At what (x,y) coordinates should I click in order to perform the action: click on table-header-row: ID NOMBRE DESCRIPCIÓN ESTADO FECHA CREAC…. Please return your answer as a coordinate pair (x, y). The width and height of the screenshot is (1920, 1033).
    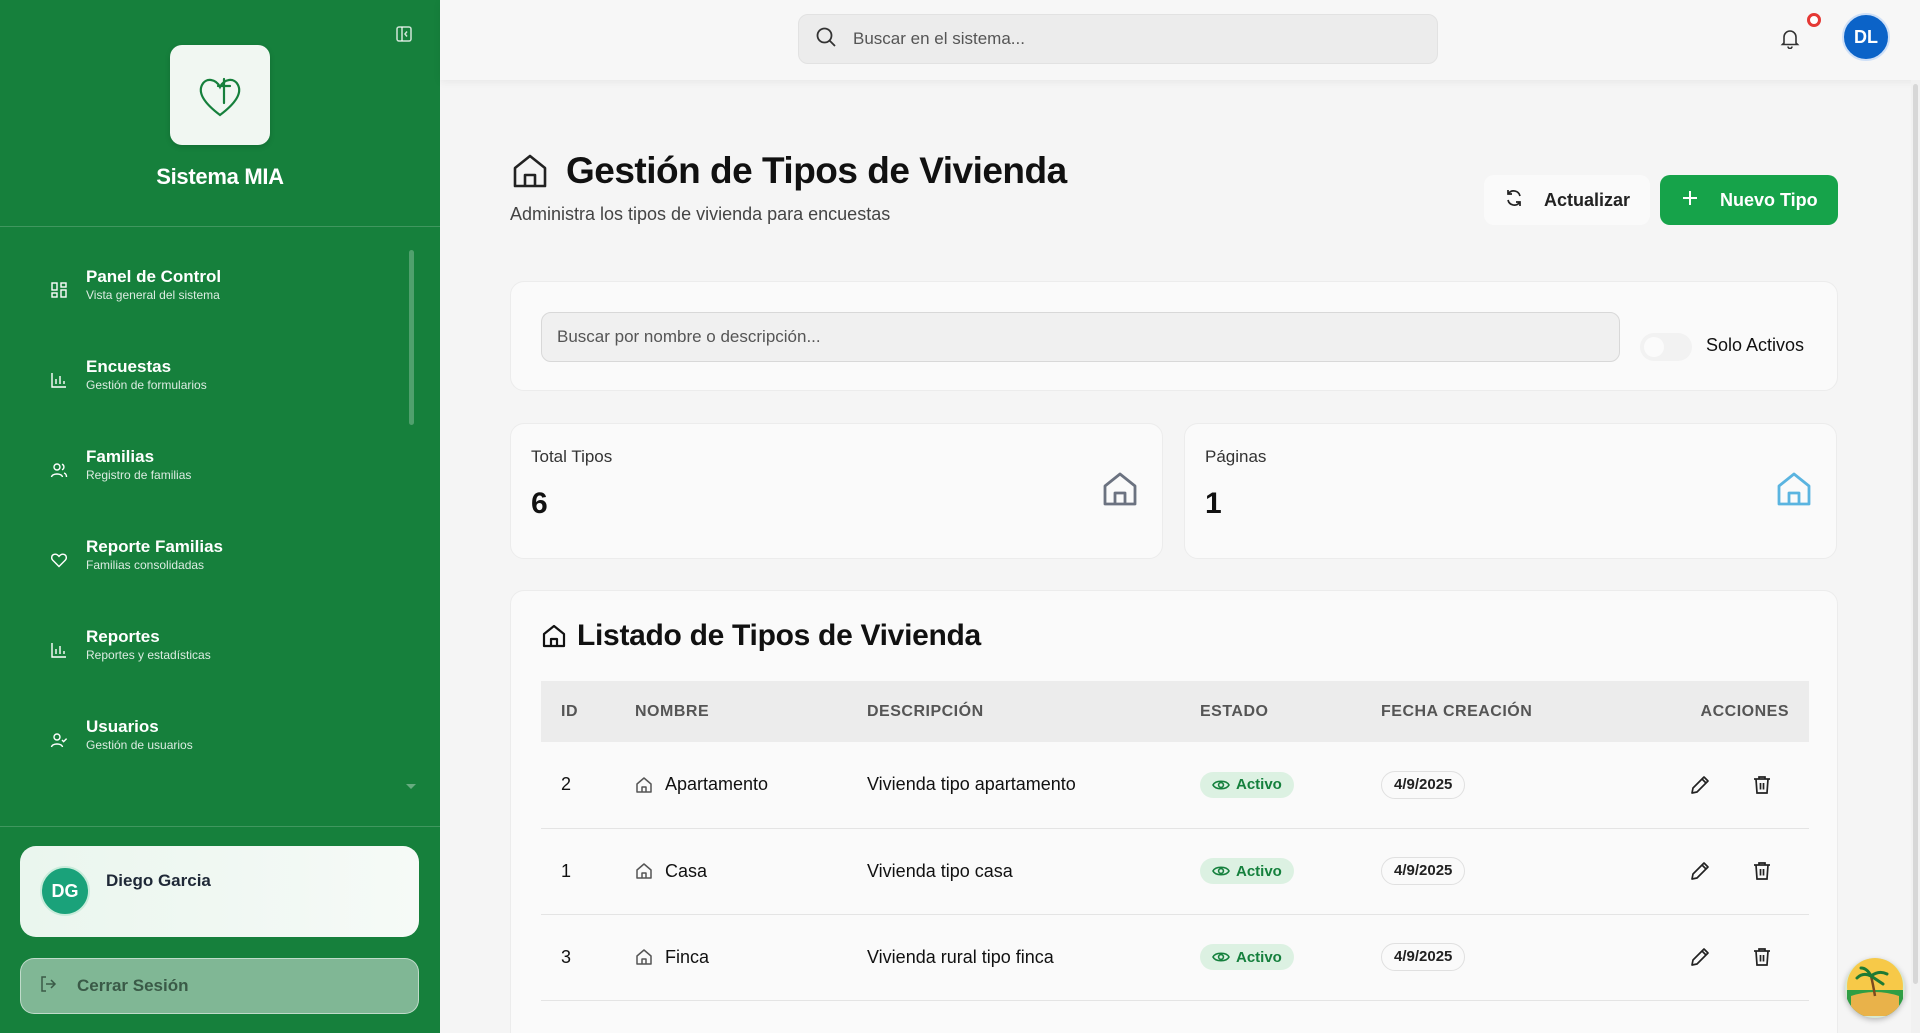
    Looking at the image, I should click on (1175, 711).